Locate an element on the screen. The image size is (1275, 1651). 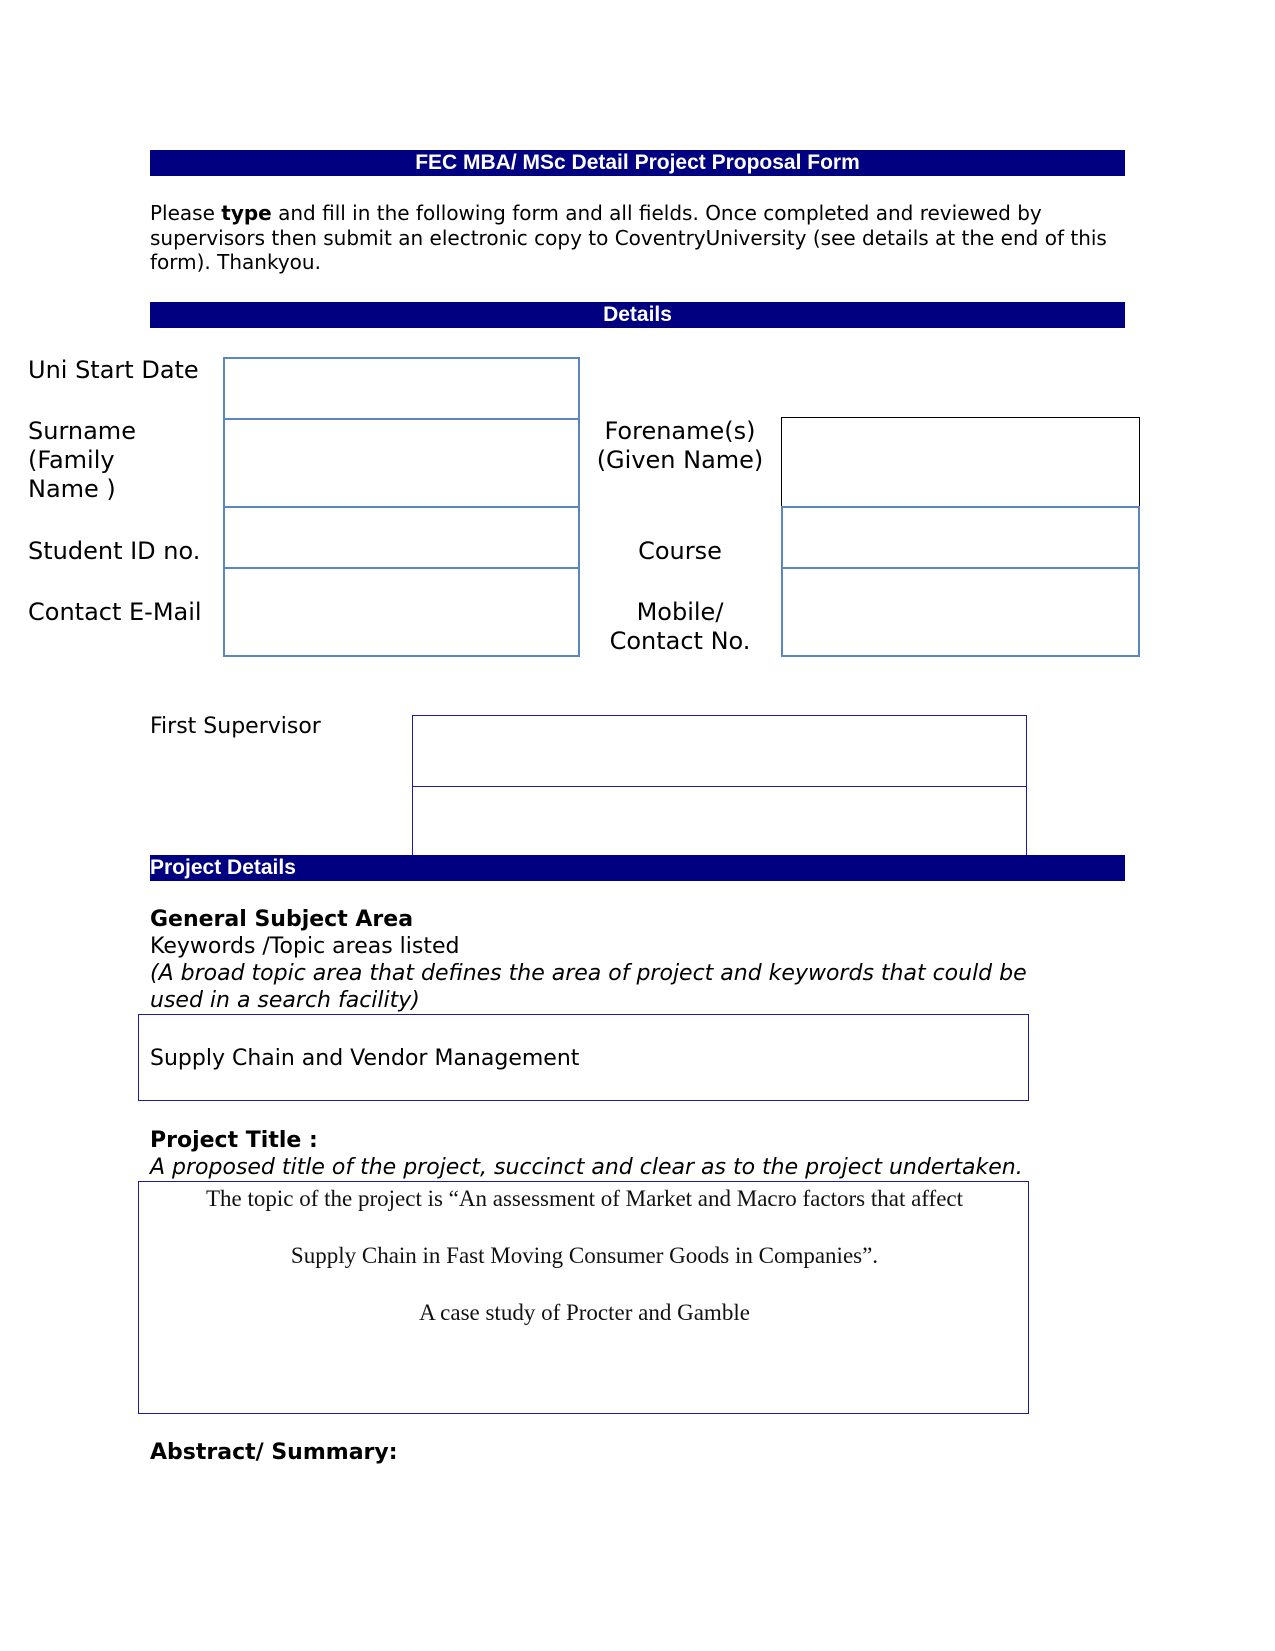
subject-area-field: Supply Chain and Vendor Management is located at coordinates (583, 1057).